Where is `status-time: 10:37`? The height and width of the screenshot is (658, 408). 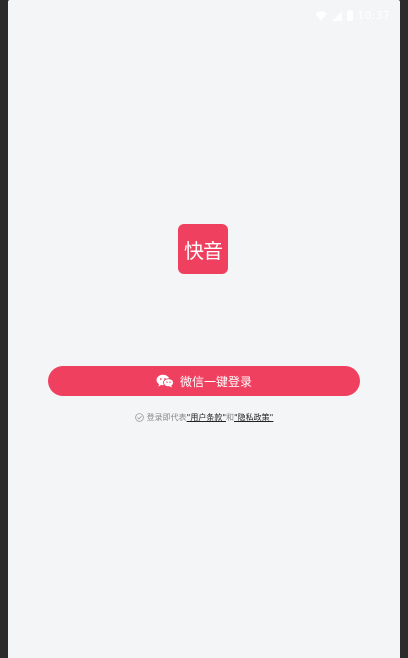
status-time: 10:37 is located at coordinates (373, 15).